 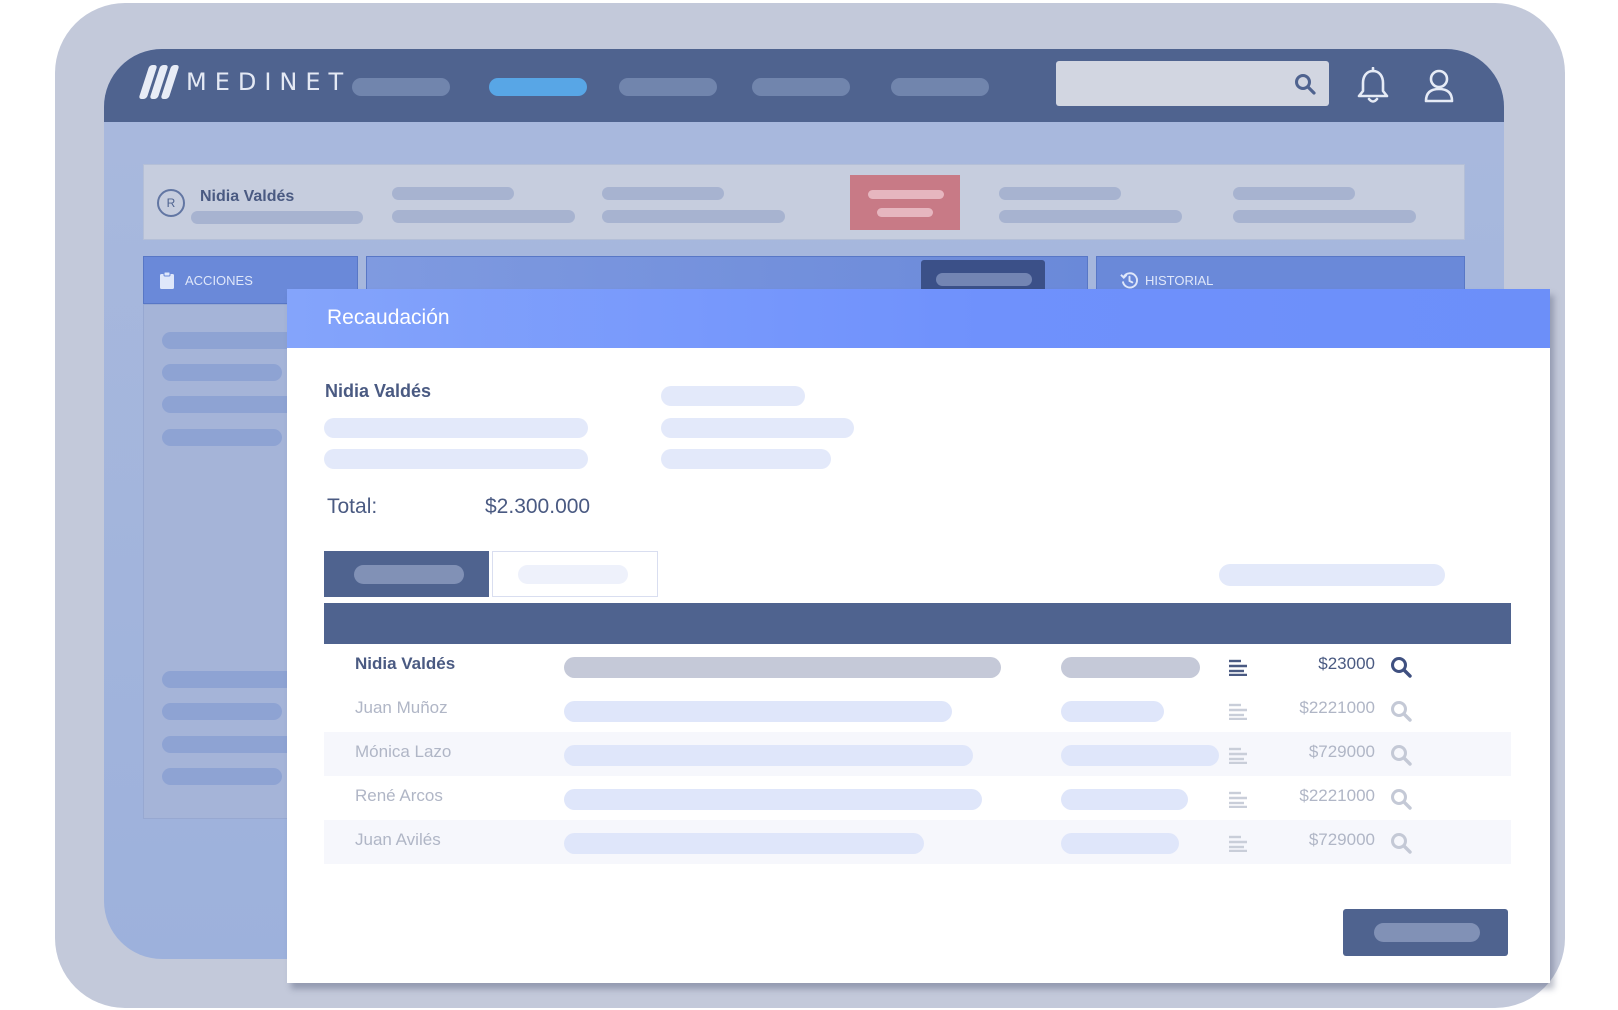 I want to click on modal-header: Recaudación, so click(x=918, y=318).